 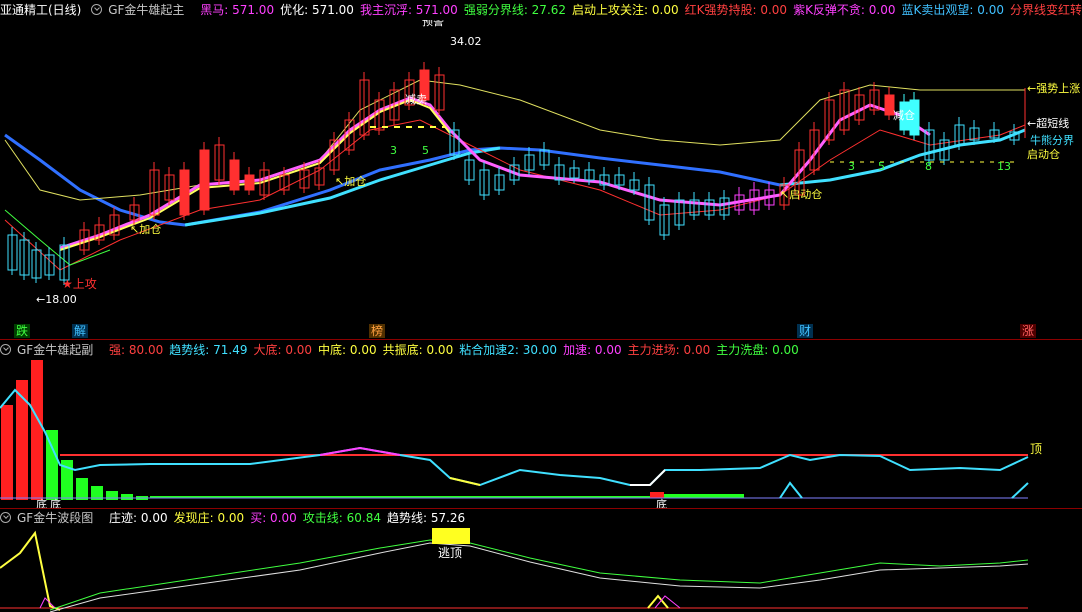 What do you see at coordinates (426, 518) in the screenshot?
I see `sub2-field-4: 趋势线: 57.26` at bounding box center [426, 518].